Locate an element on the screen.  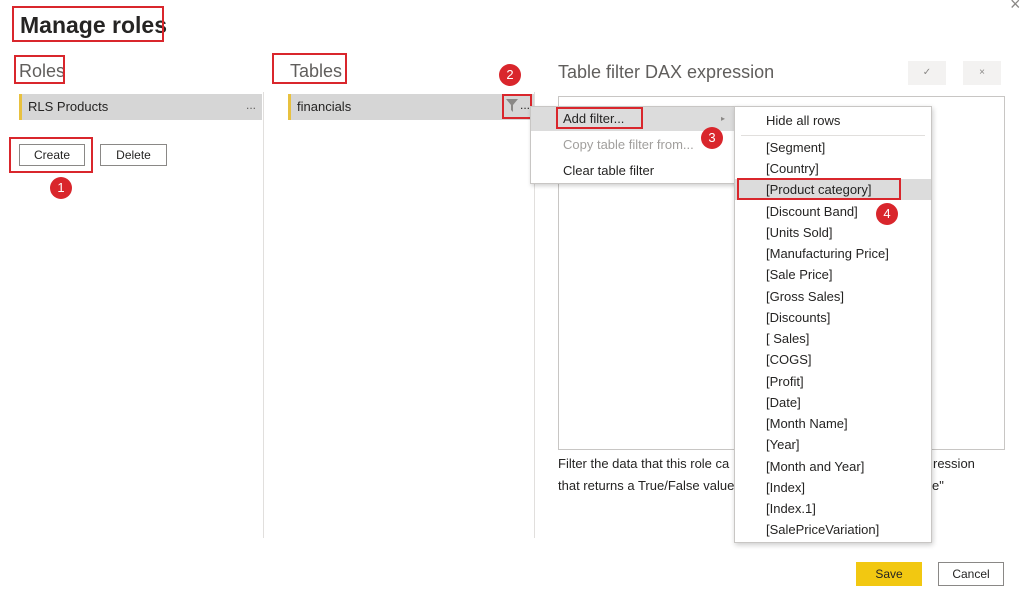
close-icon: × is located at coordinates (1015, 7).